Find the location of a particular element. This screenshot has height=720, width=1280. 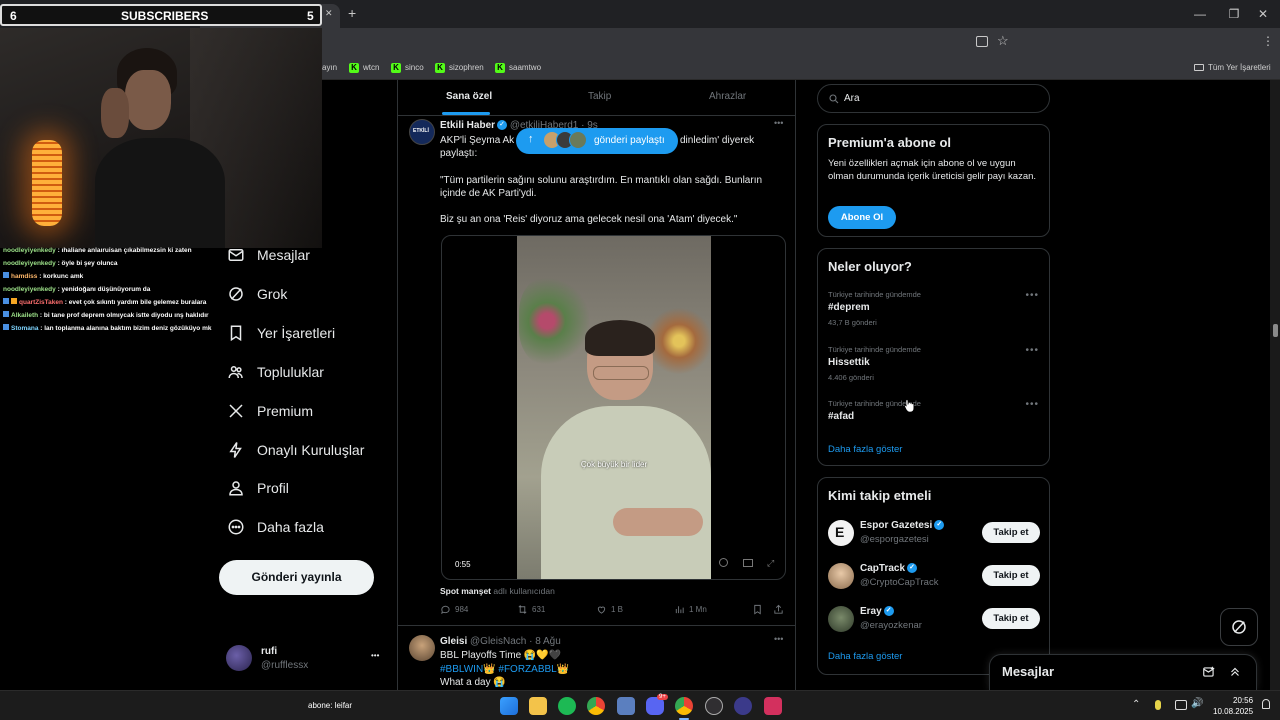

tweet-author-name: Etkili Haber is located at coordinates (467, 125).